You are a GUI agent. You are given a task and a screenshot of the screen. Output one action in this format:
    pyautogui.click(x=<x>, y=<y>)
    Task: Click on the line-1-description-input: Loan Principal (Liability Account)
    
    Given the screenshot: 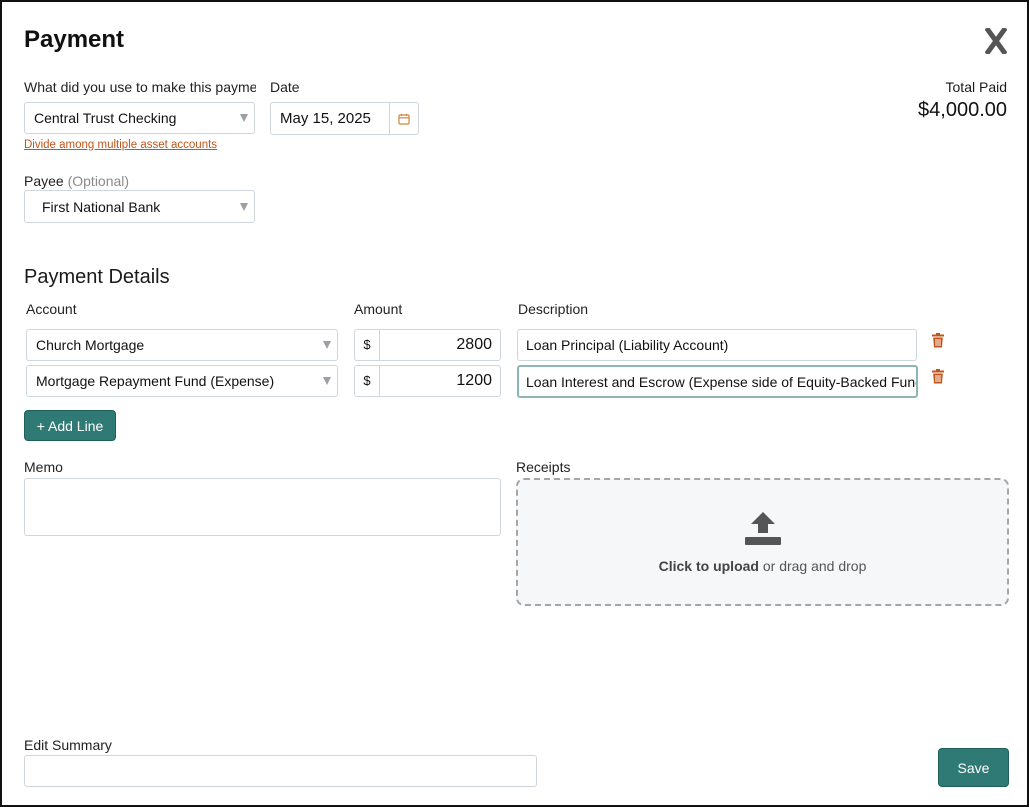 What is the action you would take?
    pyautogui.click(x=717, y=345)
    